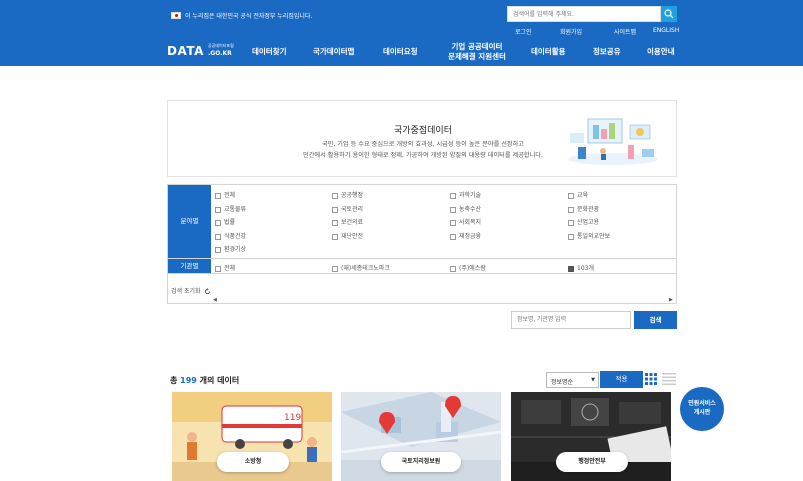  What do you see at coordinates (571, 31) in the screenshot?
I see `signup-link: 회원가입` at bounding box center [571, 31].